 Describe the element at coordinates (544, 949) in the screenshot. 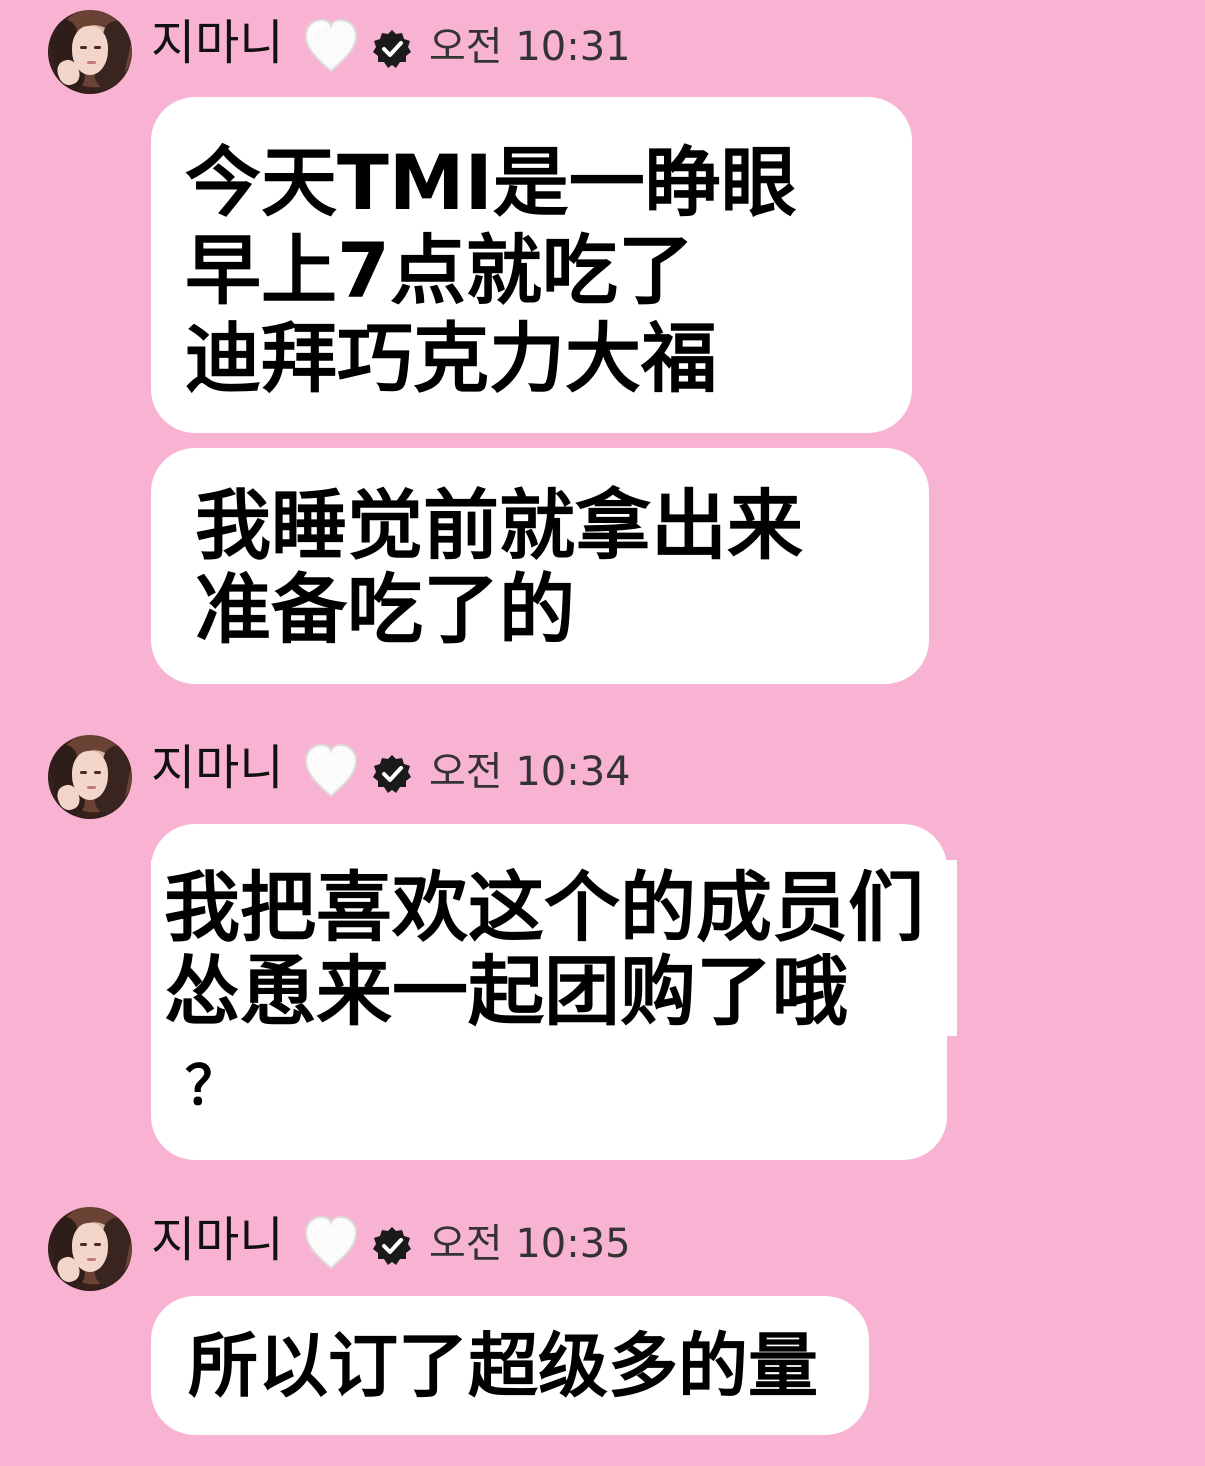

I see `message-text: 我把喜欢这个的成员们 怂恿来一起团购了哦` at that location.